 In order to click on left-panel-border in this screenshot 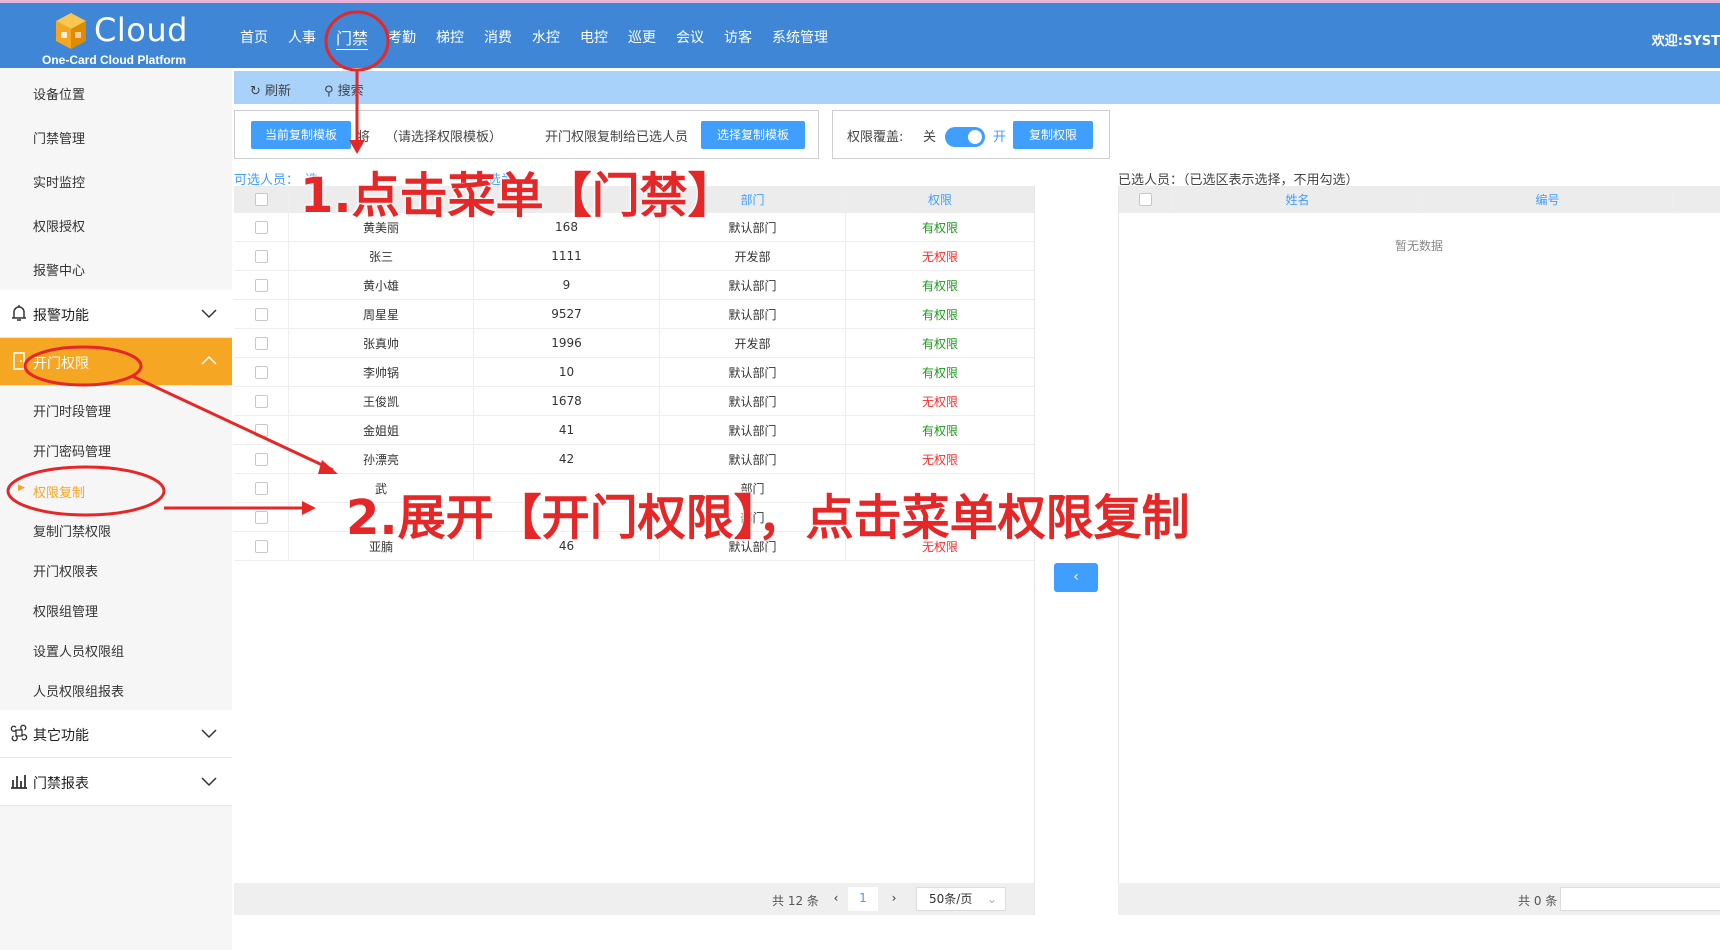, I will do `click(1034, 550)`.